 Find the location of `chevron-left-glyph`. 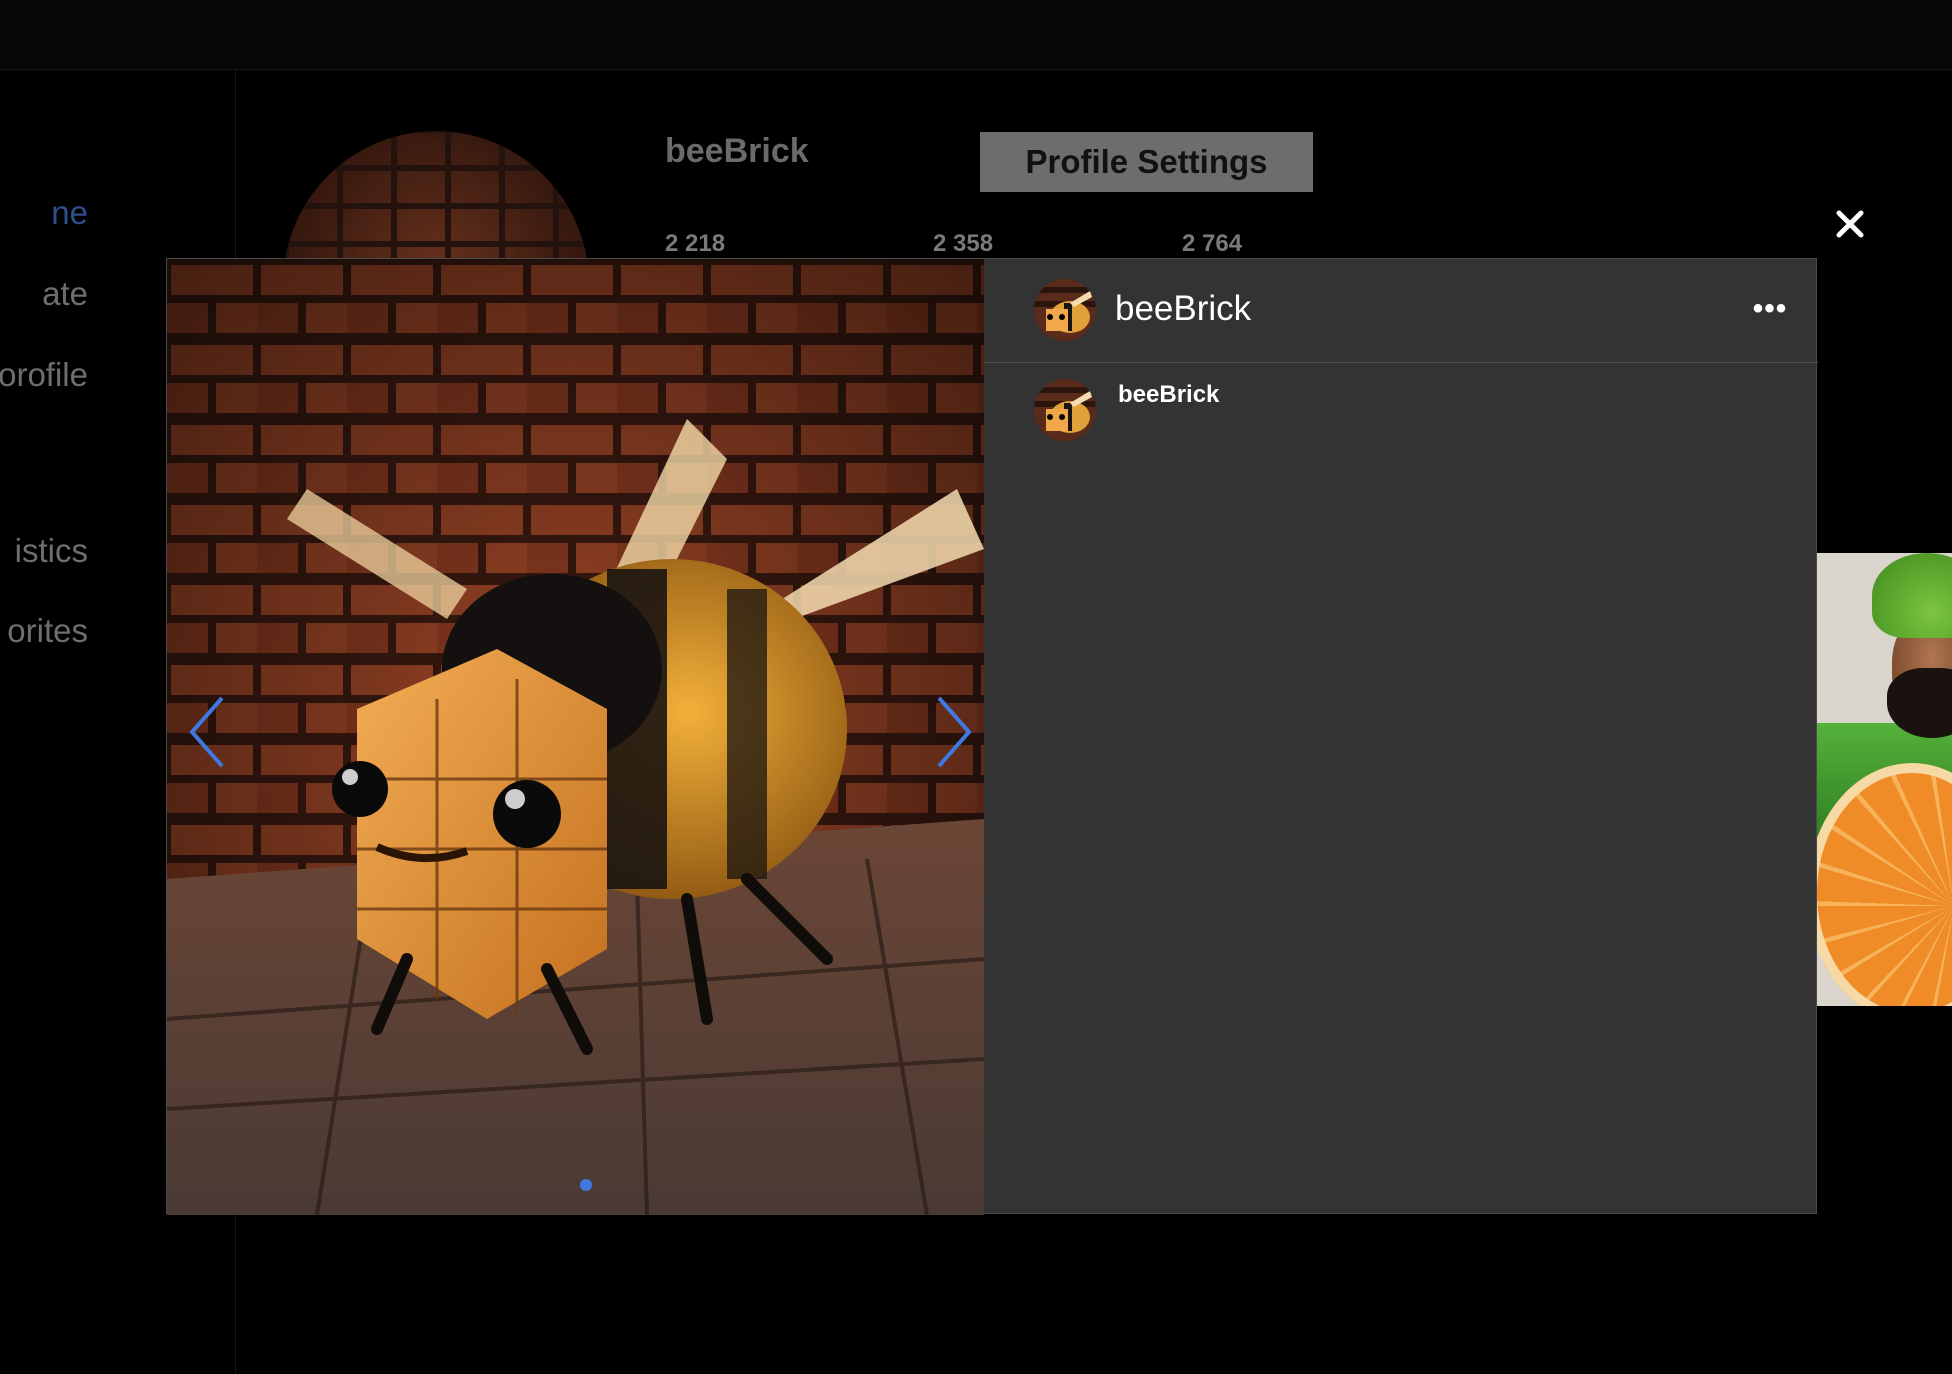

chevron-left-glyph is located at coordinates (206, 732).